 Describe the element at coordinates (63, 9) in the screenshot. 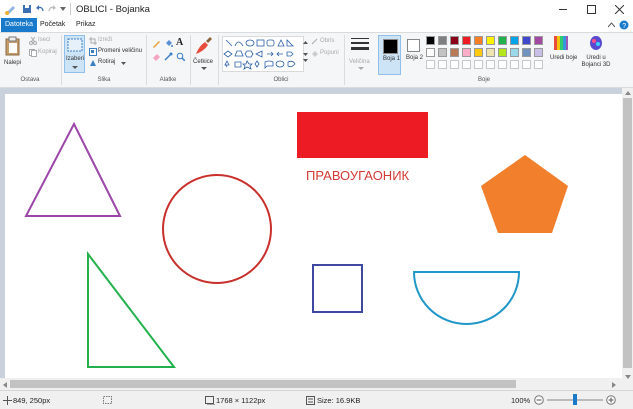

I see `quick-access-dropdown-icon` at that location.